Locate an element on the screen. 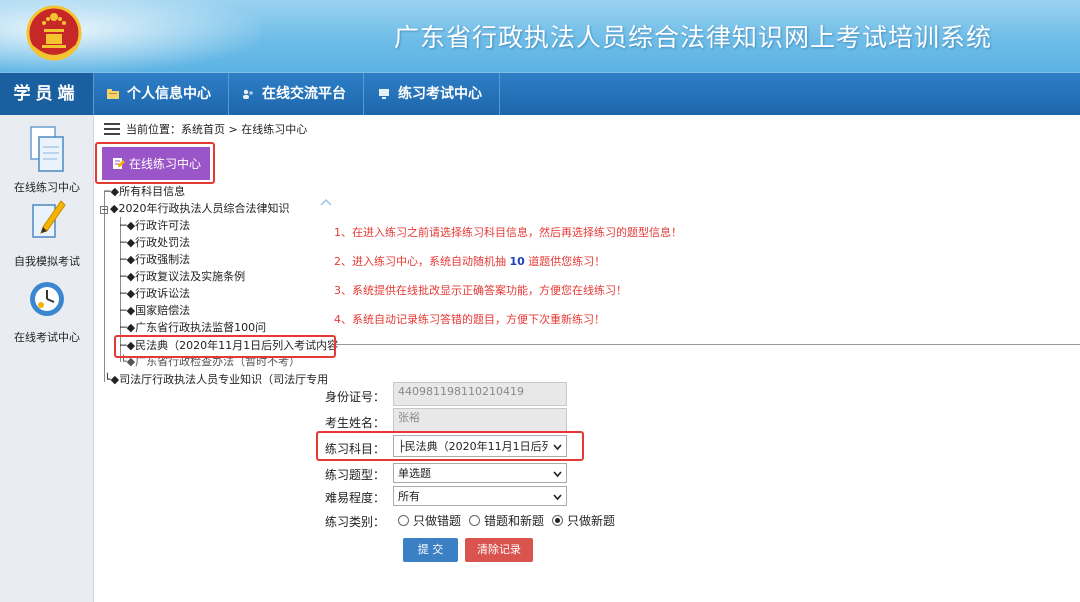  users-icon is located at coordinates (248, 94).